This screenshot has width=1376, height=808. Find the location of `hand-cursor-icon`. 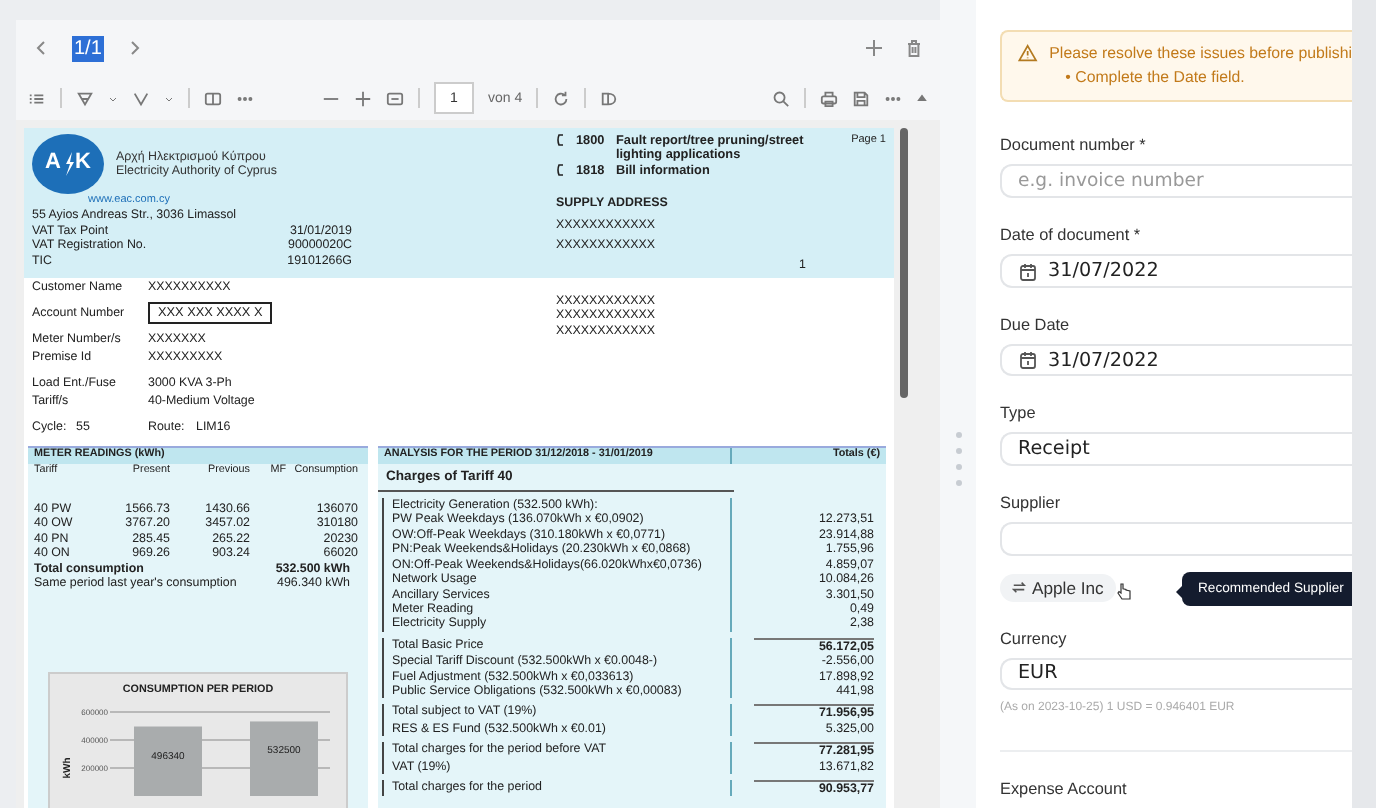

hand-cursor-icon is located at coordinates (1124, 590).